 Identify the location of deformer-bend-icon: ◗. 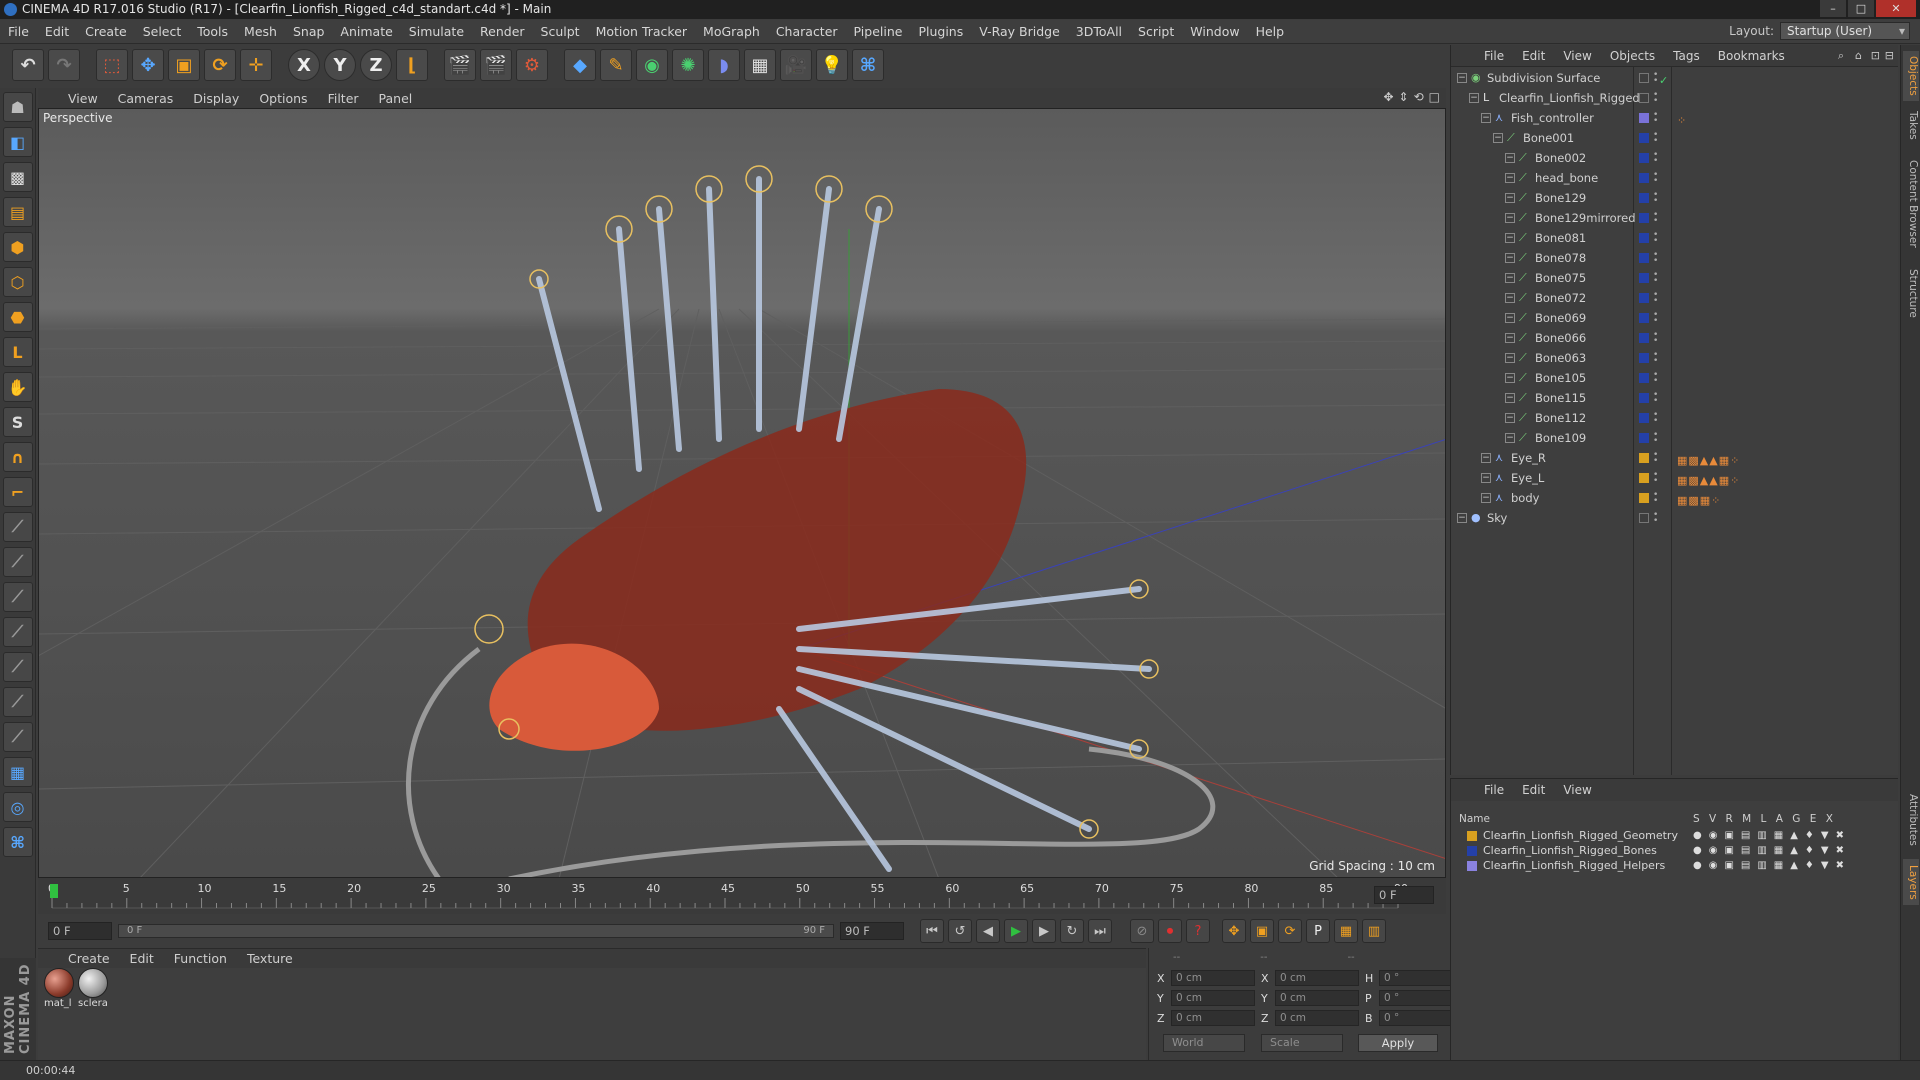
(724, 65).